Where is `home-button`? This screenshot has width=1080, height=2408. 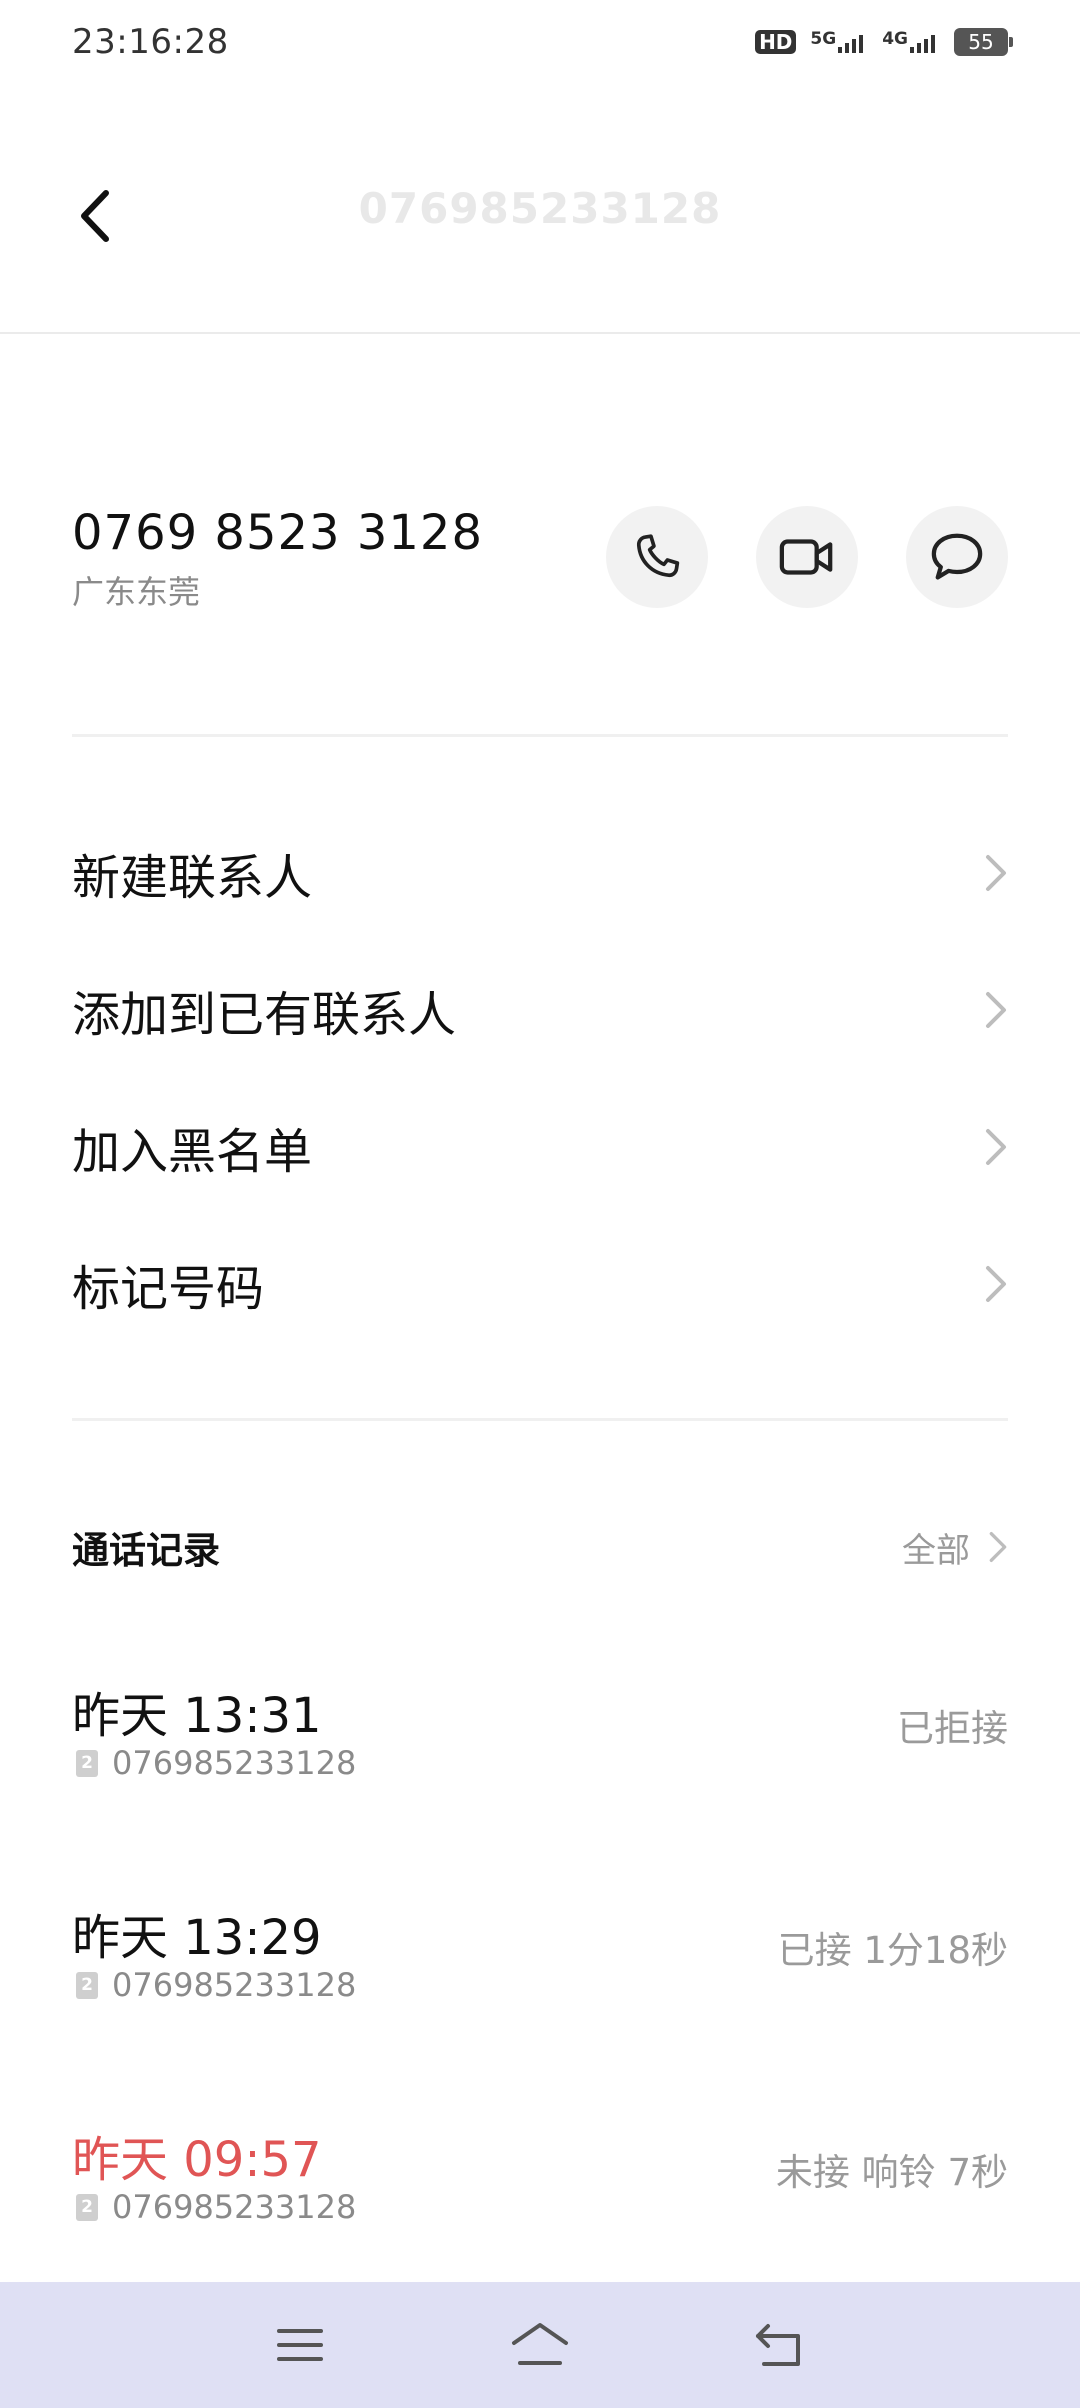
home-button is located at coordinates (540, 2345).